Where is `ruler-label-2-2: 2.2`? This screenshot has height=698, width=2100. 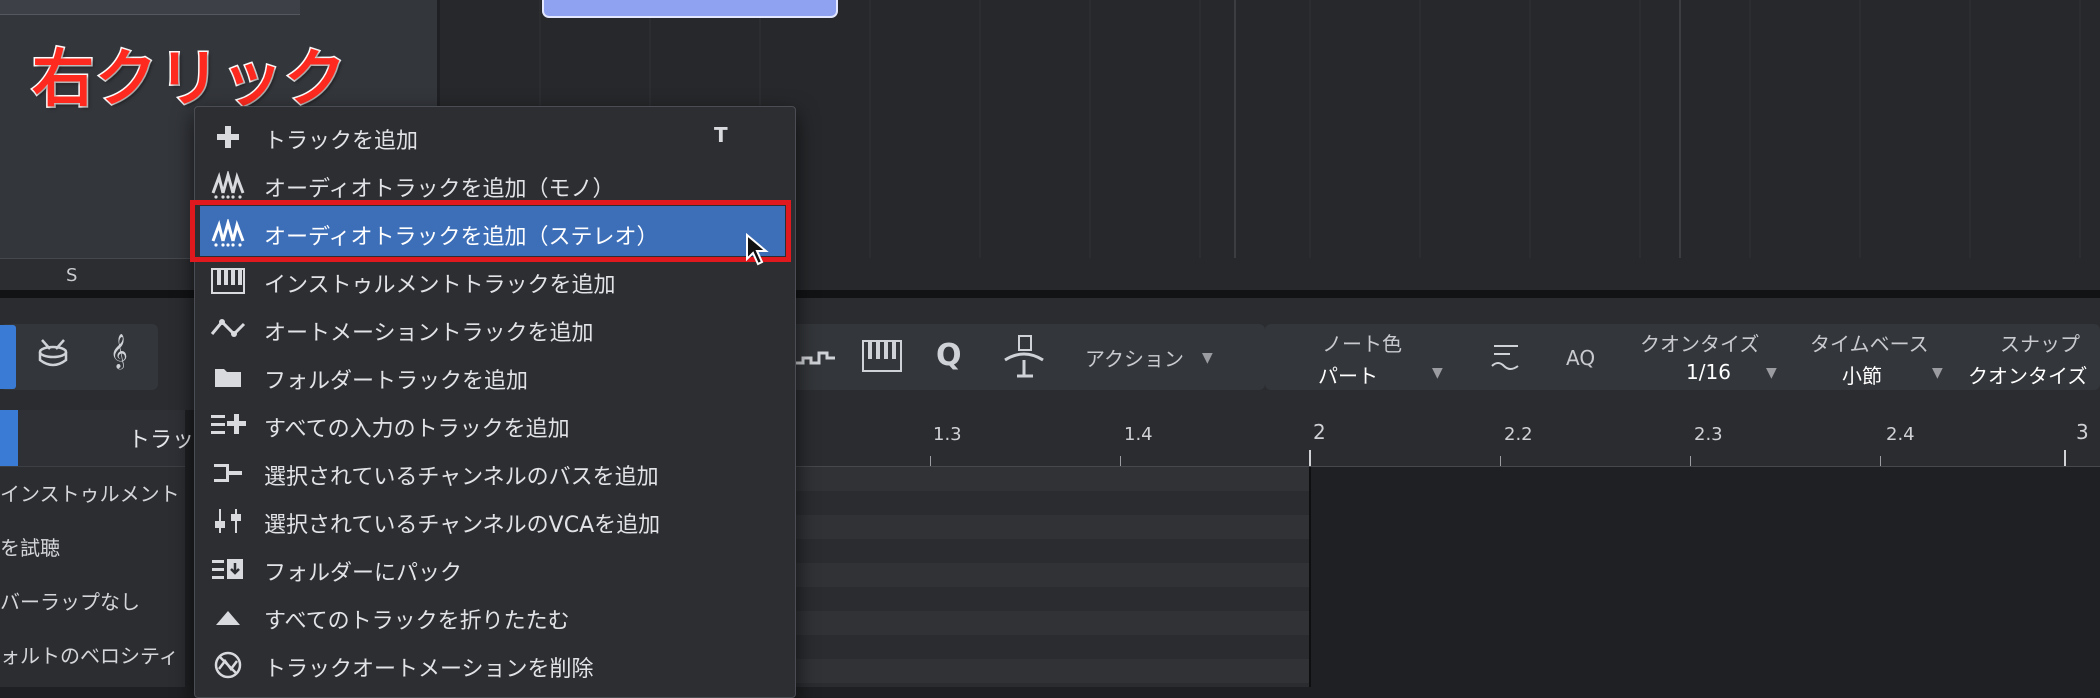
ruler-label-2-2: 2.2 is located at coordinates (1518, 434).